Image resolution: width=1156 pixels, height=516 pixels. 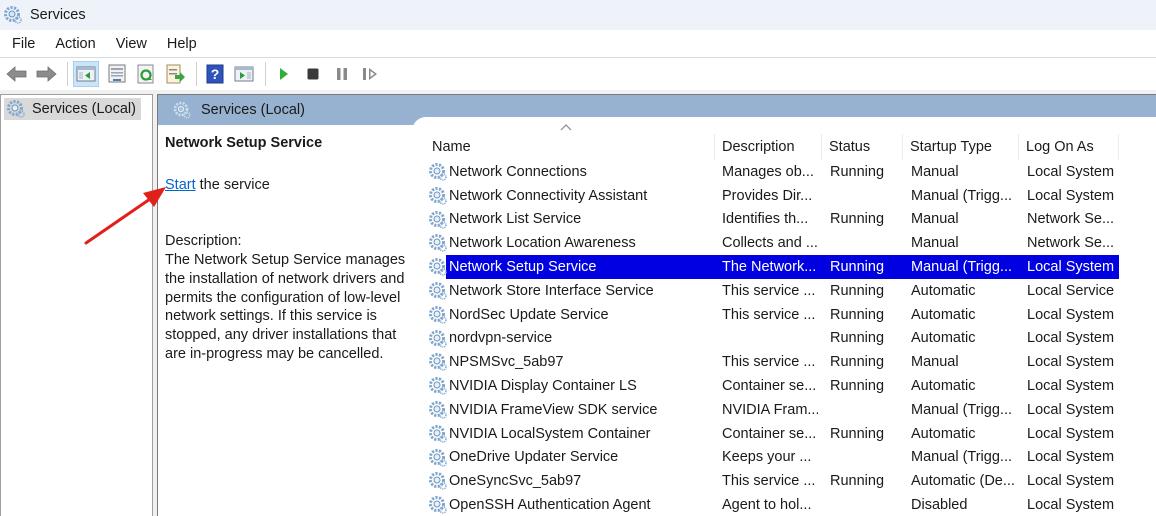 What do you see at coordinates (72, 109) in the screenshot?
I see `tree-item-services-local: Services (Local)` at bounding box center [72, 109].